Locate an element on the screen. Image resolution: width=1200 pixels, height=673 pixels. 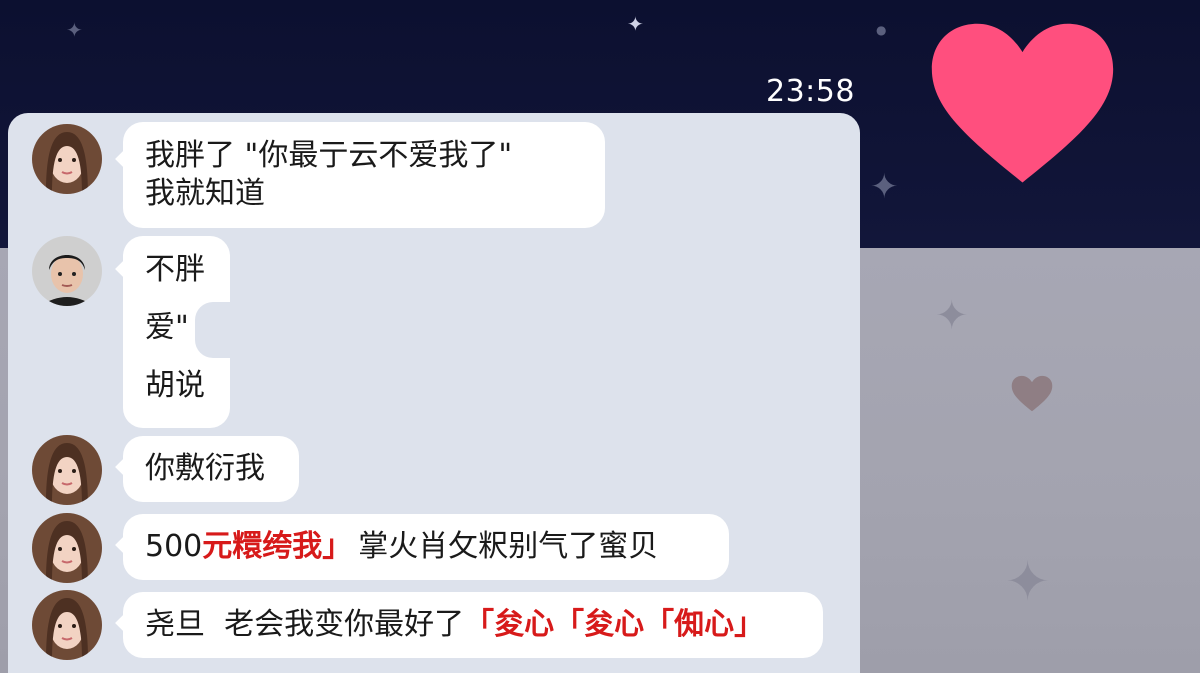
message-text: 你敷衍我 is located at coordinates (205, 468).